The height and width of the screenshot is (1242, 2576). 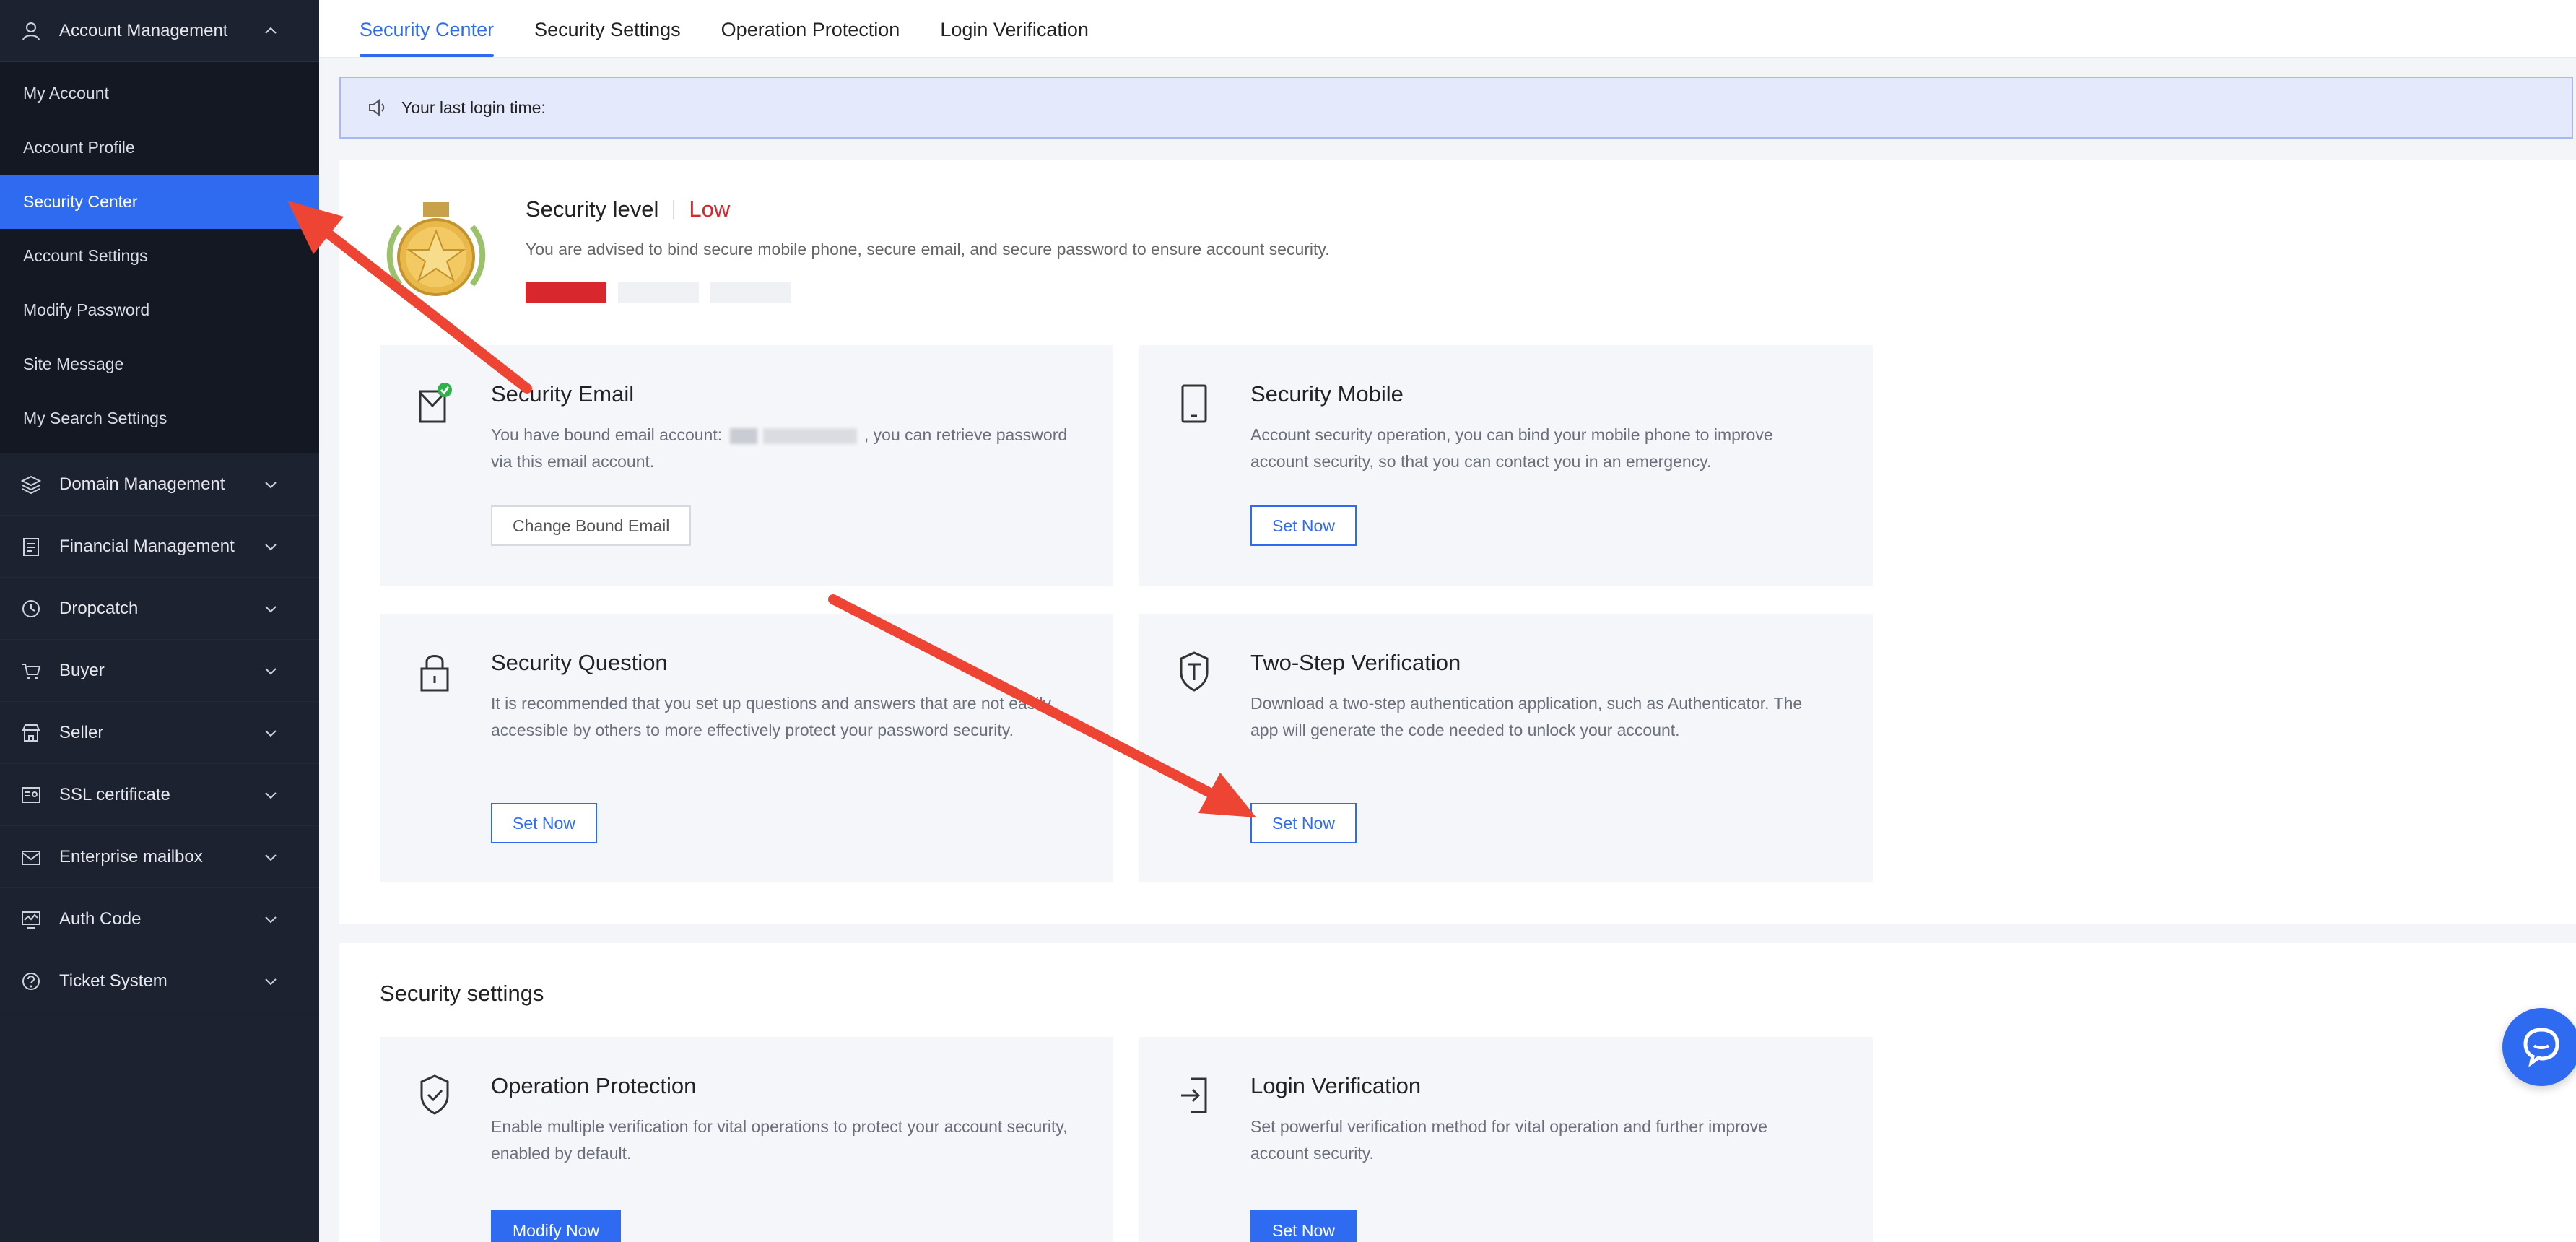 What do you see at coordinates (811, 38) in the screenshot?
I see `tab-operation-protection: Operation Protection` at bounding box center [811, 38].